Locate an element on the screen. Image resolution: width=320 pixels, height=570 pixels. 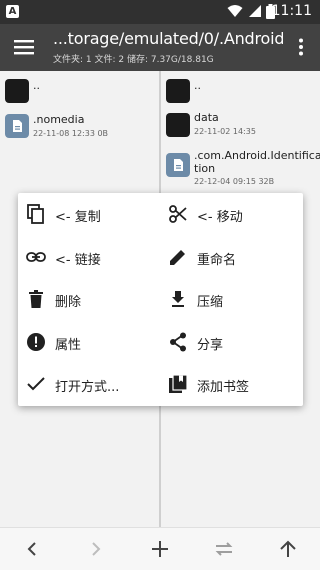
menu-item-delete: 删除 is located at coordinates (88, 299).